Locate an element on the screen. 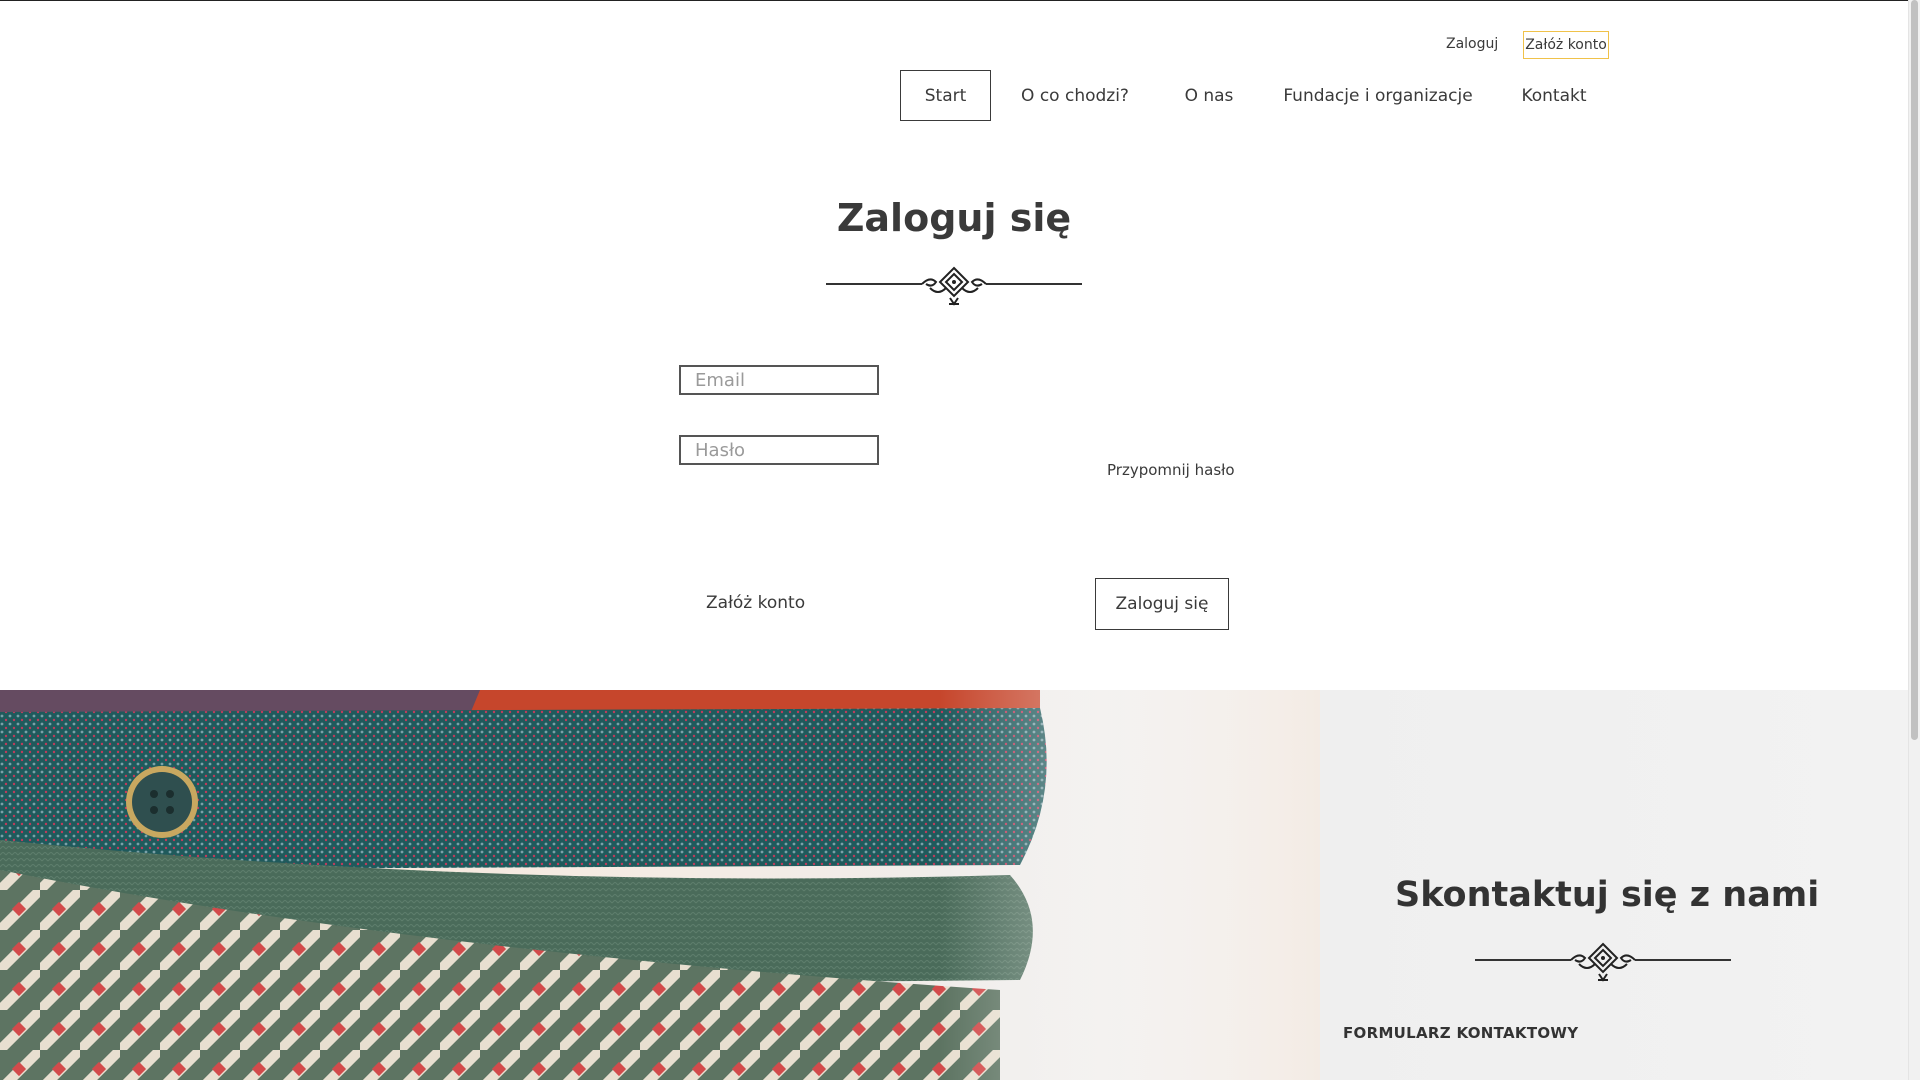 Image resolution: width=1920 pixels, height=1080 pixels. top-divider is located at coordinates (954, 0).